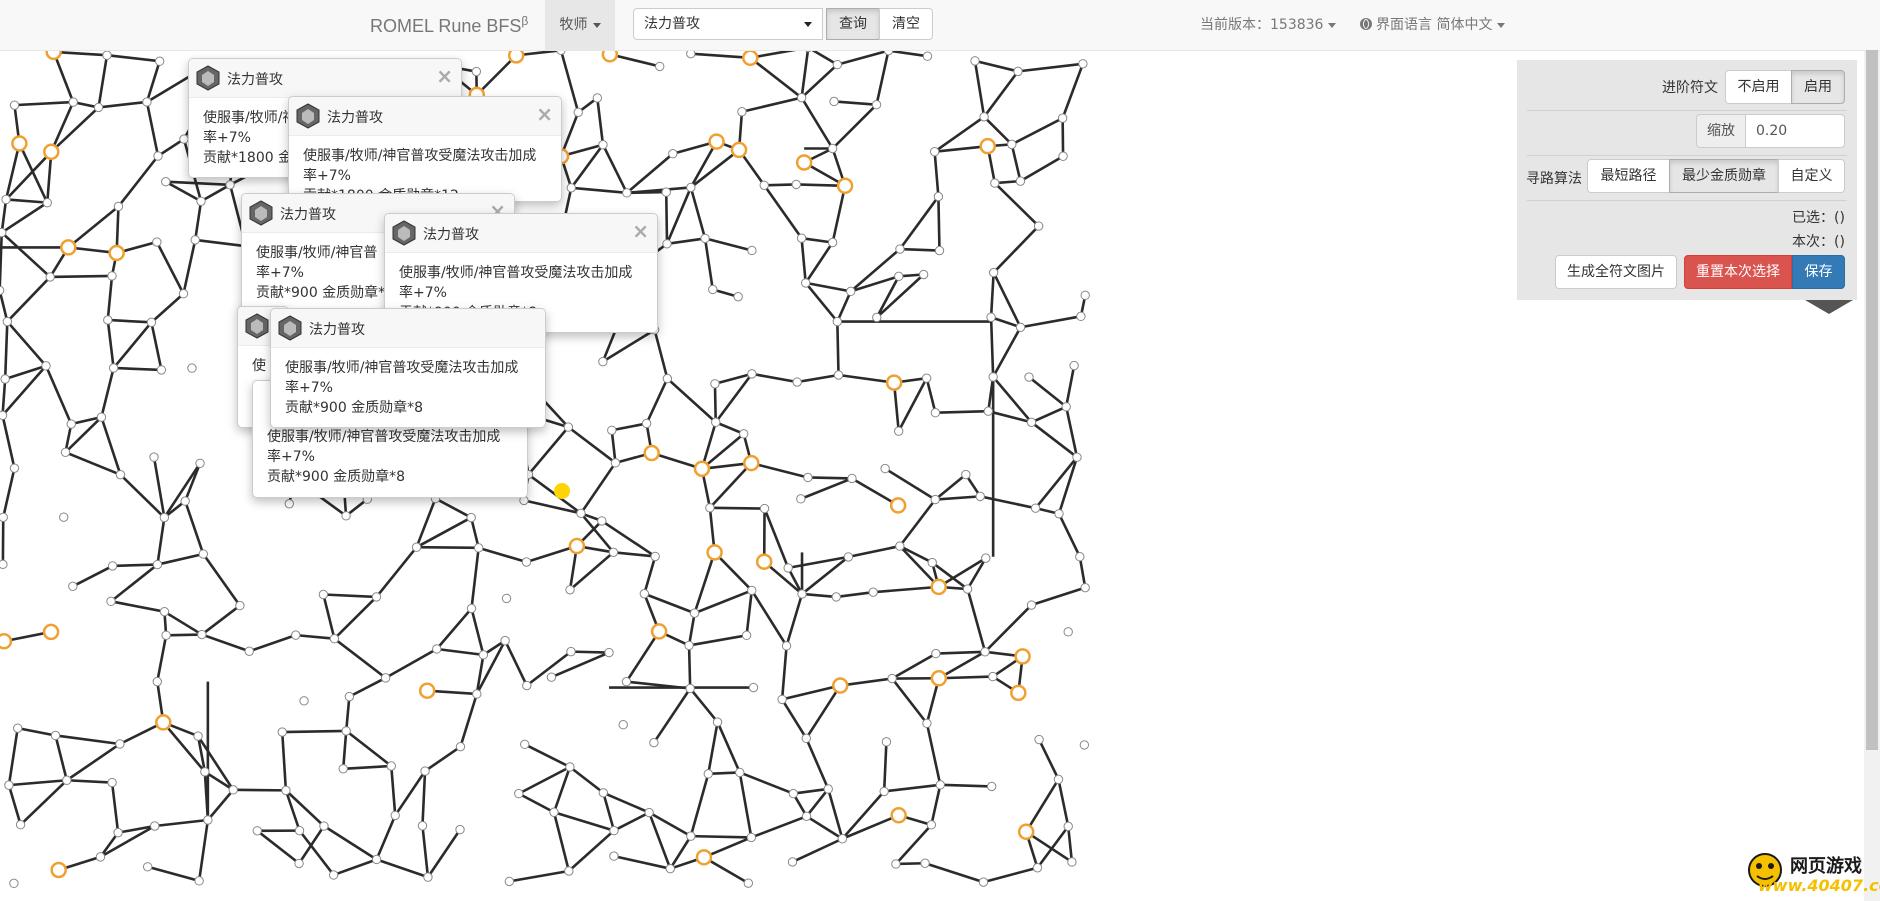 The height and width of the screenshot is (901, 1880). What do you see at coordinates (1616, 272) in the screenshot?
I see `generate-image-button: 生成全符文图片` at bounding box center [1616, 272].